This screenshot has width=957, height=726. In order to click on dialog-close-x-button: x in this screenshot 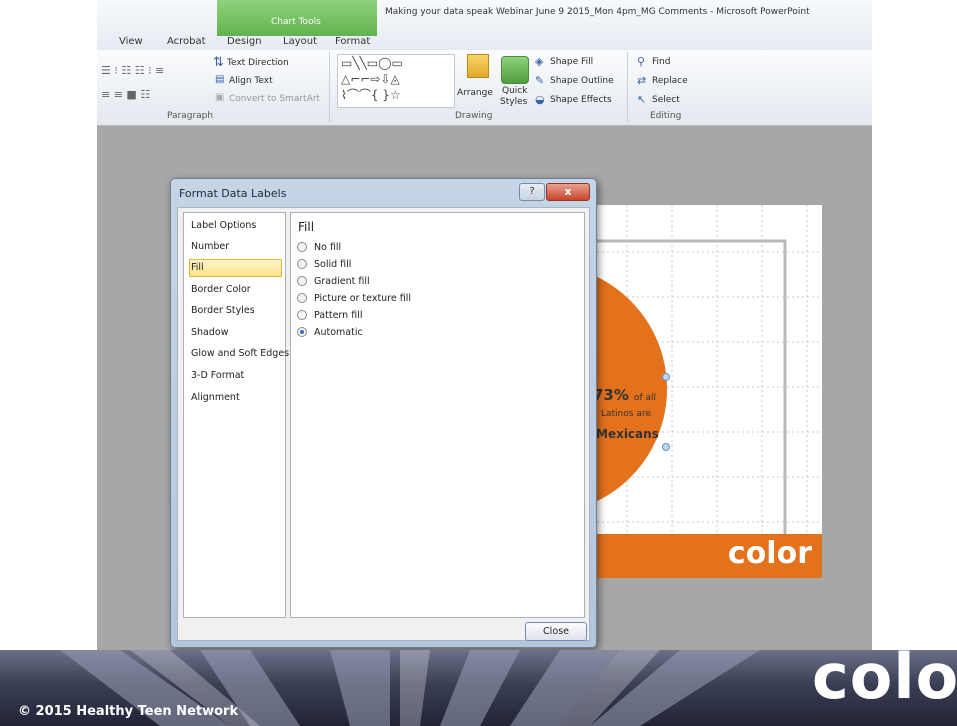, I will do `click(568, 192)`.